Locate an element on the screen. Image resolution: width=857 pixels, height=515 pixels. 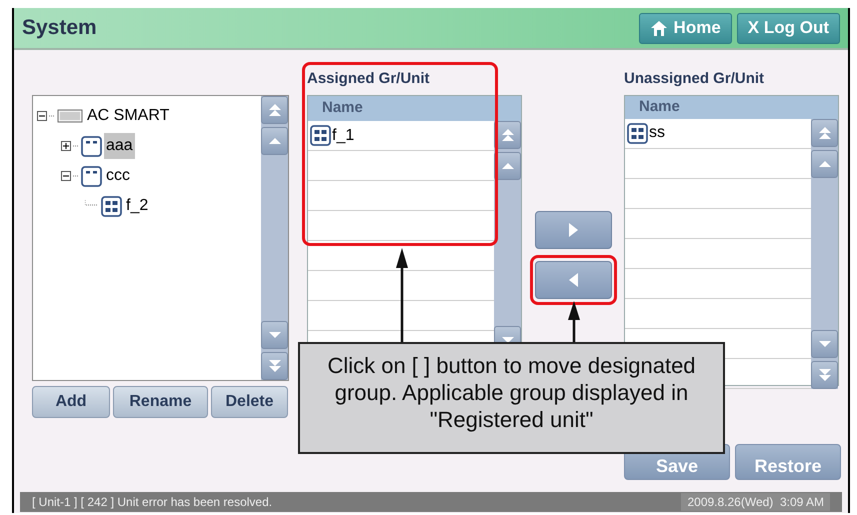
tree-action-button: Delete is located at coordinates (249, 402).